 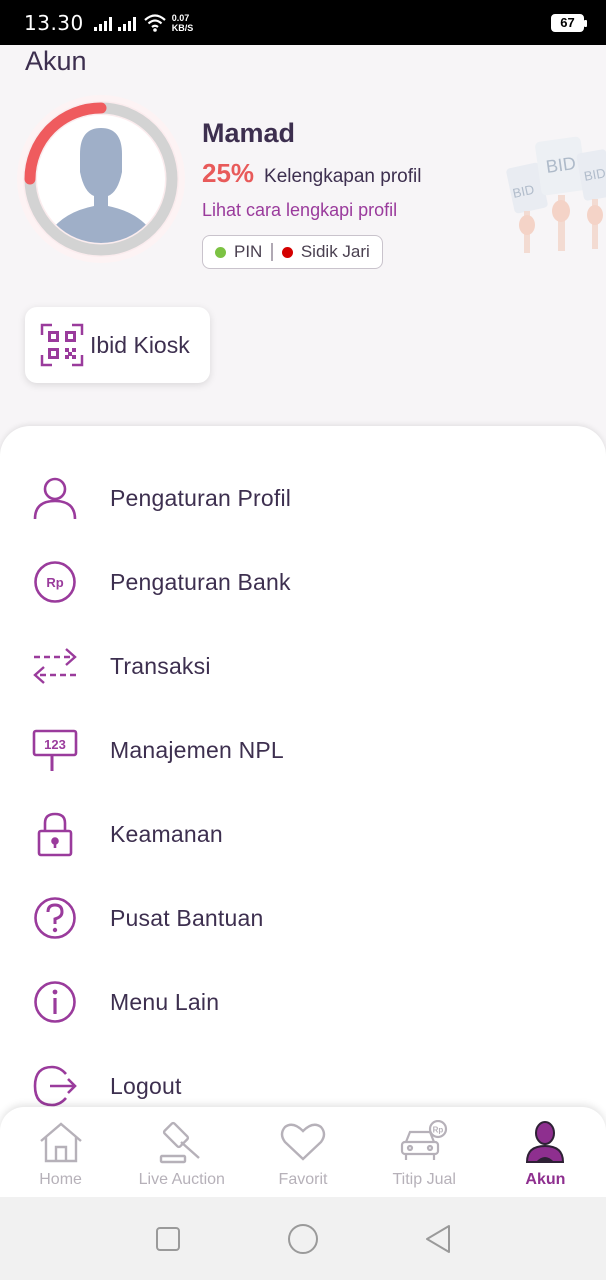 What do you see at coordinates (55, 744) in the screenshot?
I see `npl-icon-text: 123` at bounding box center [55, 744].